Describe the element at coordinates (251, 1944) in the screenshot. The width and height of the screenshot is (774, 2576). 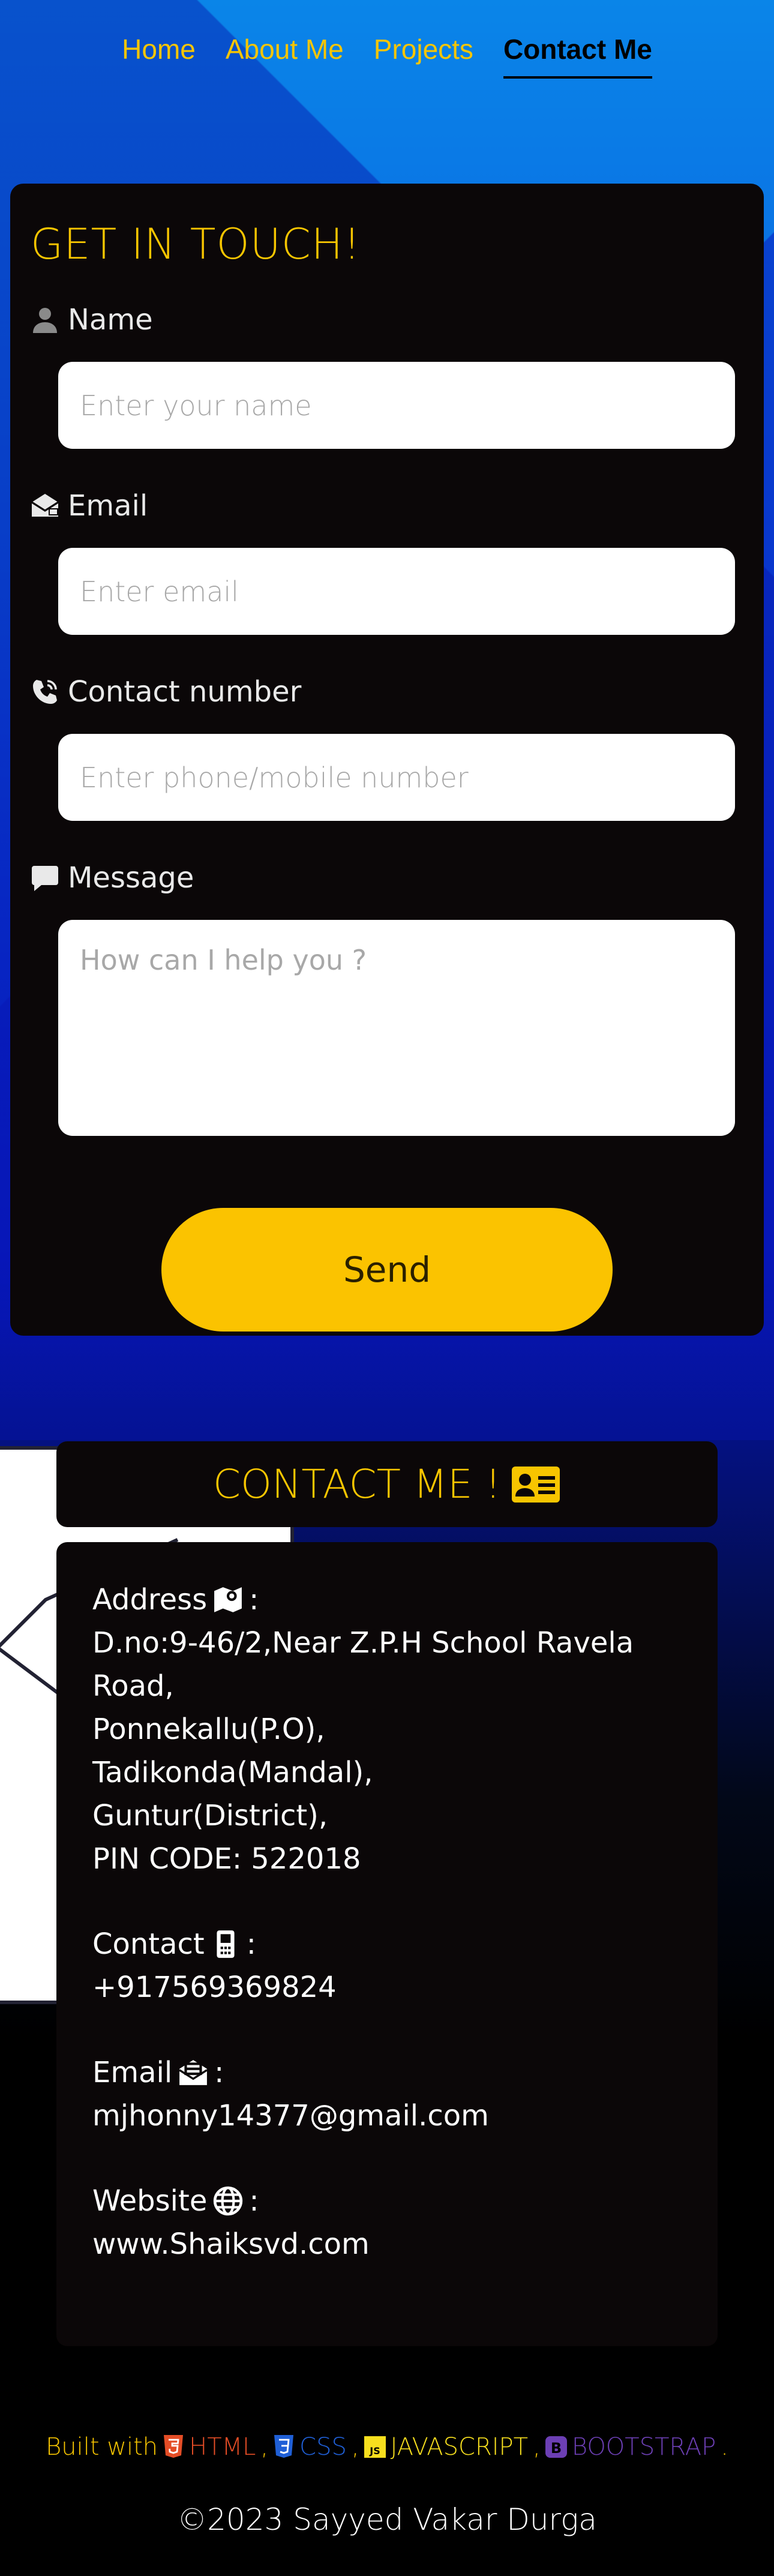
I see `contact-colon: :` at that location.